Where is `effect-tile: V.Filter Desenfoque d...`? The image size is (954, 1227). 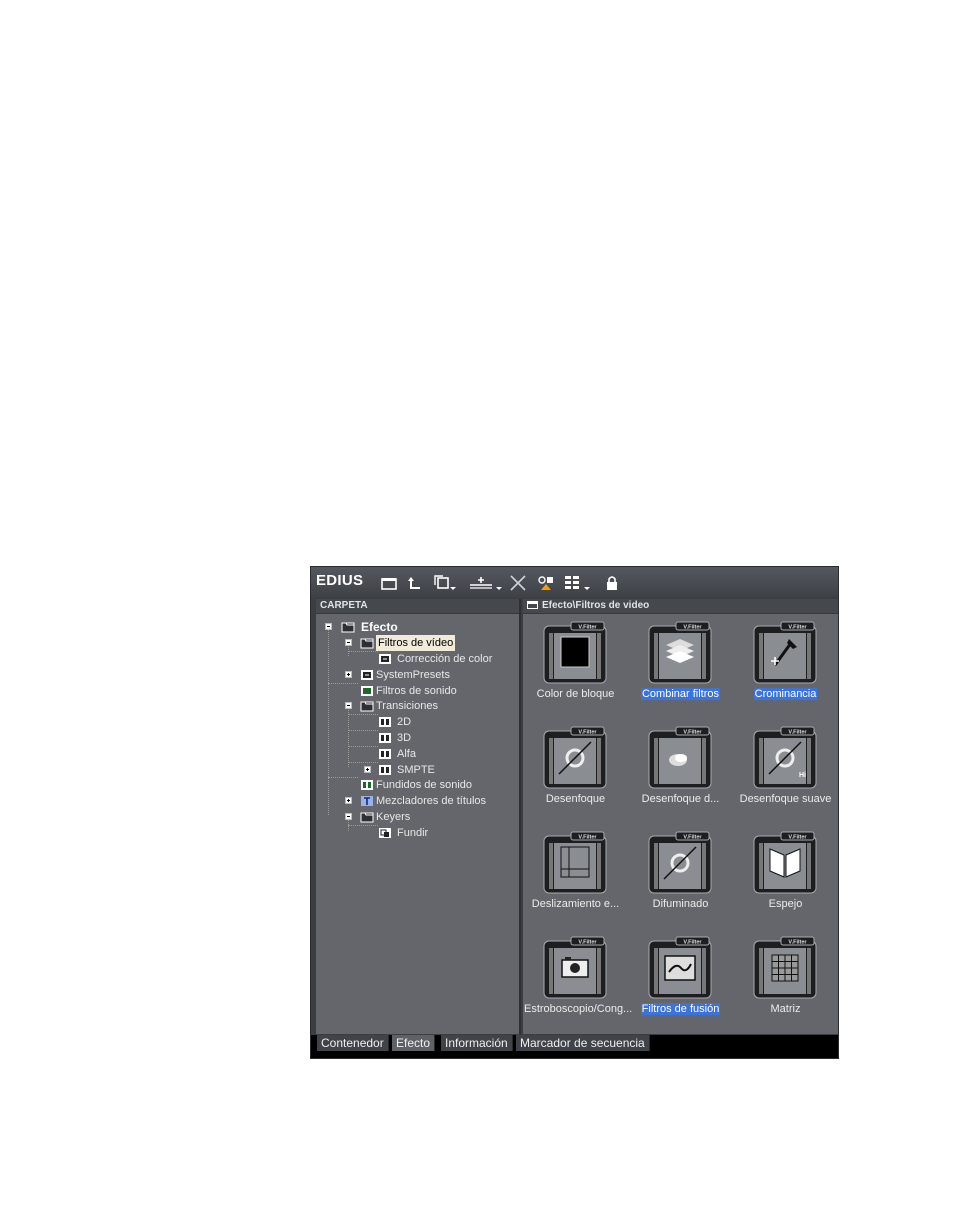 effect-tile: V.Filter Desenfoque d... is located at coordinates (680, 772).